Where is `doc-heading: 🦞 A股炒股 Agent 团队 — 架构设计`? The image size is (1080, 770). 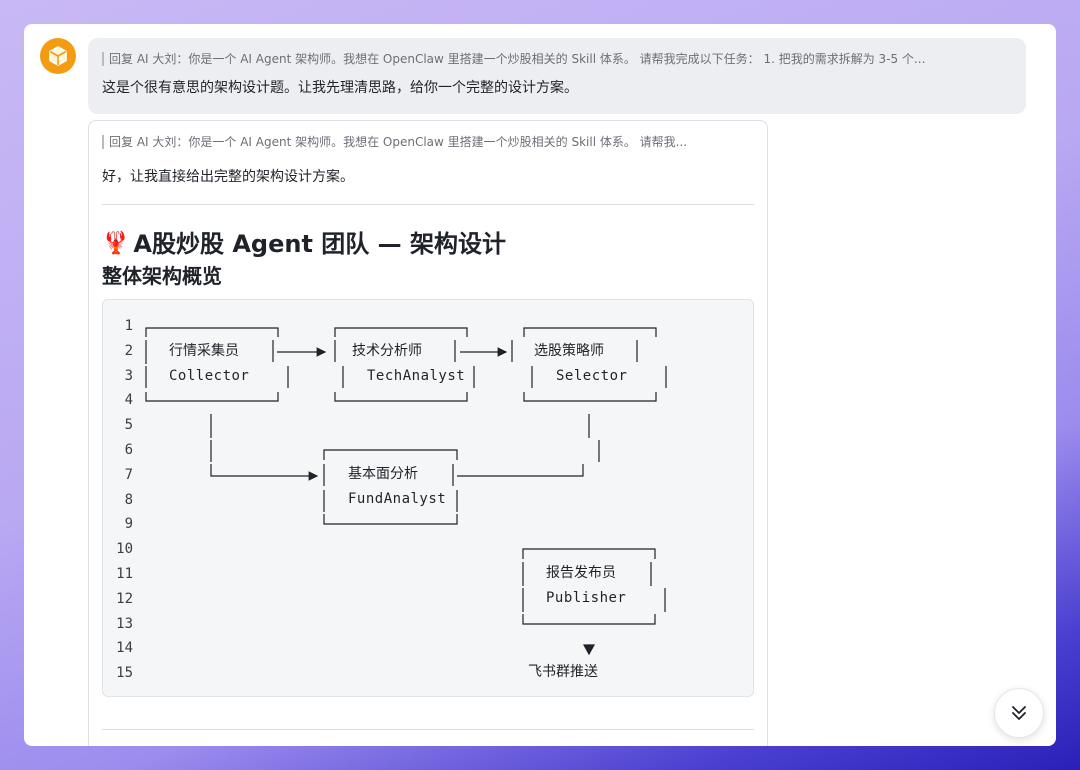 doc-heading: 🦞 A股炒股 Agent 团队 — 架构设计 is located at coordinates (428, 244).